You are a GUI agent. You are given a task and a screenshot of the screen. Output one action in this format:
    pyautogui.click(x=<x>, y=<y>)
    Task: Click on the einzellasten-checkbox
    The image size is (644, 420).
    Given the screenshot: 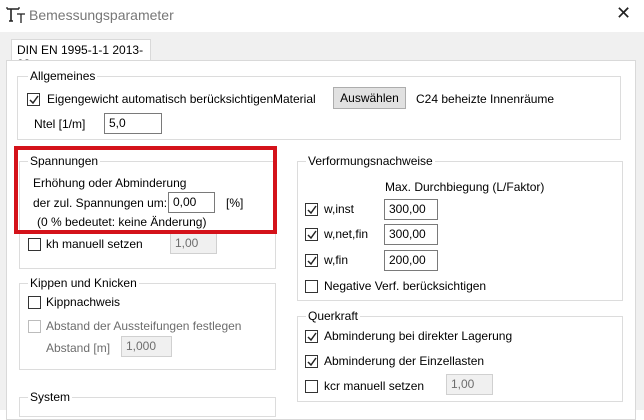 What is the action you would take?
    pyautogui.click(x=311, y=361)
    